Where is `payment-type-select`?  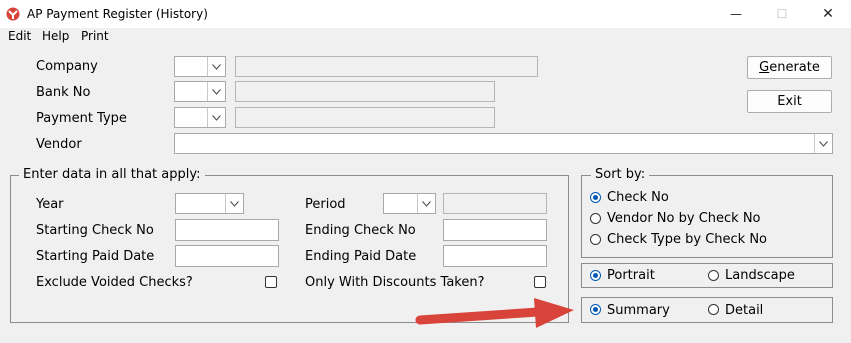
payment-type-select is located at coordinates (200, 117).